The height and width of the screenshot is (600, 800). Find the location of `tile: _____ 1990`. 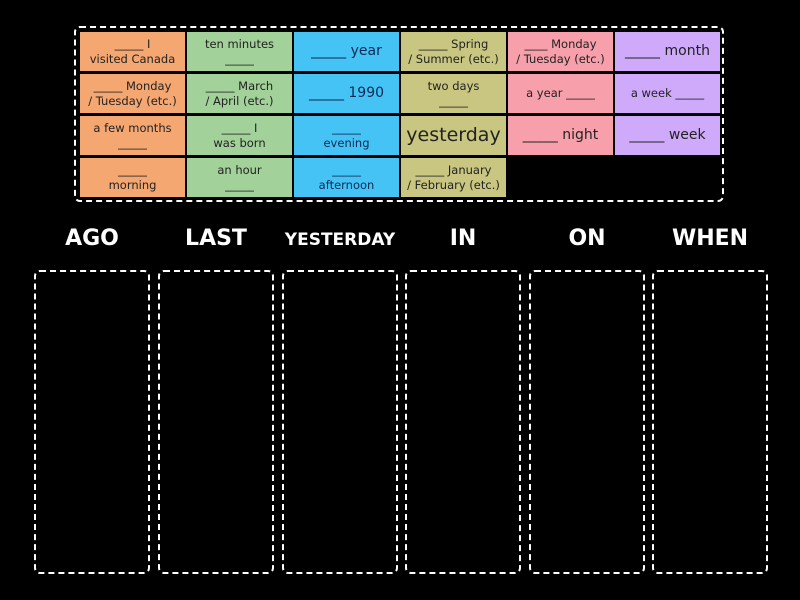

tile: _____ 1990 is located at coordinates (346, 93).